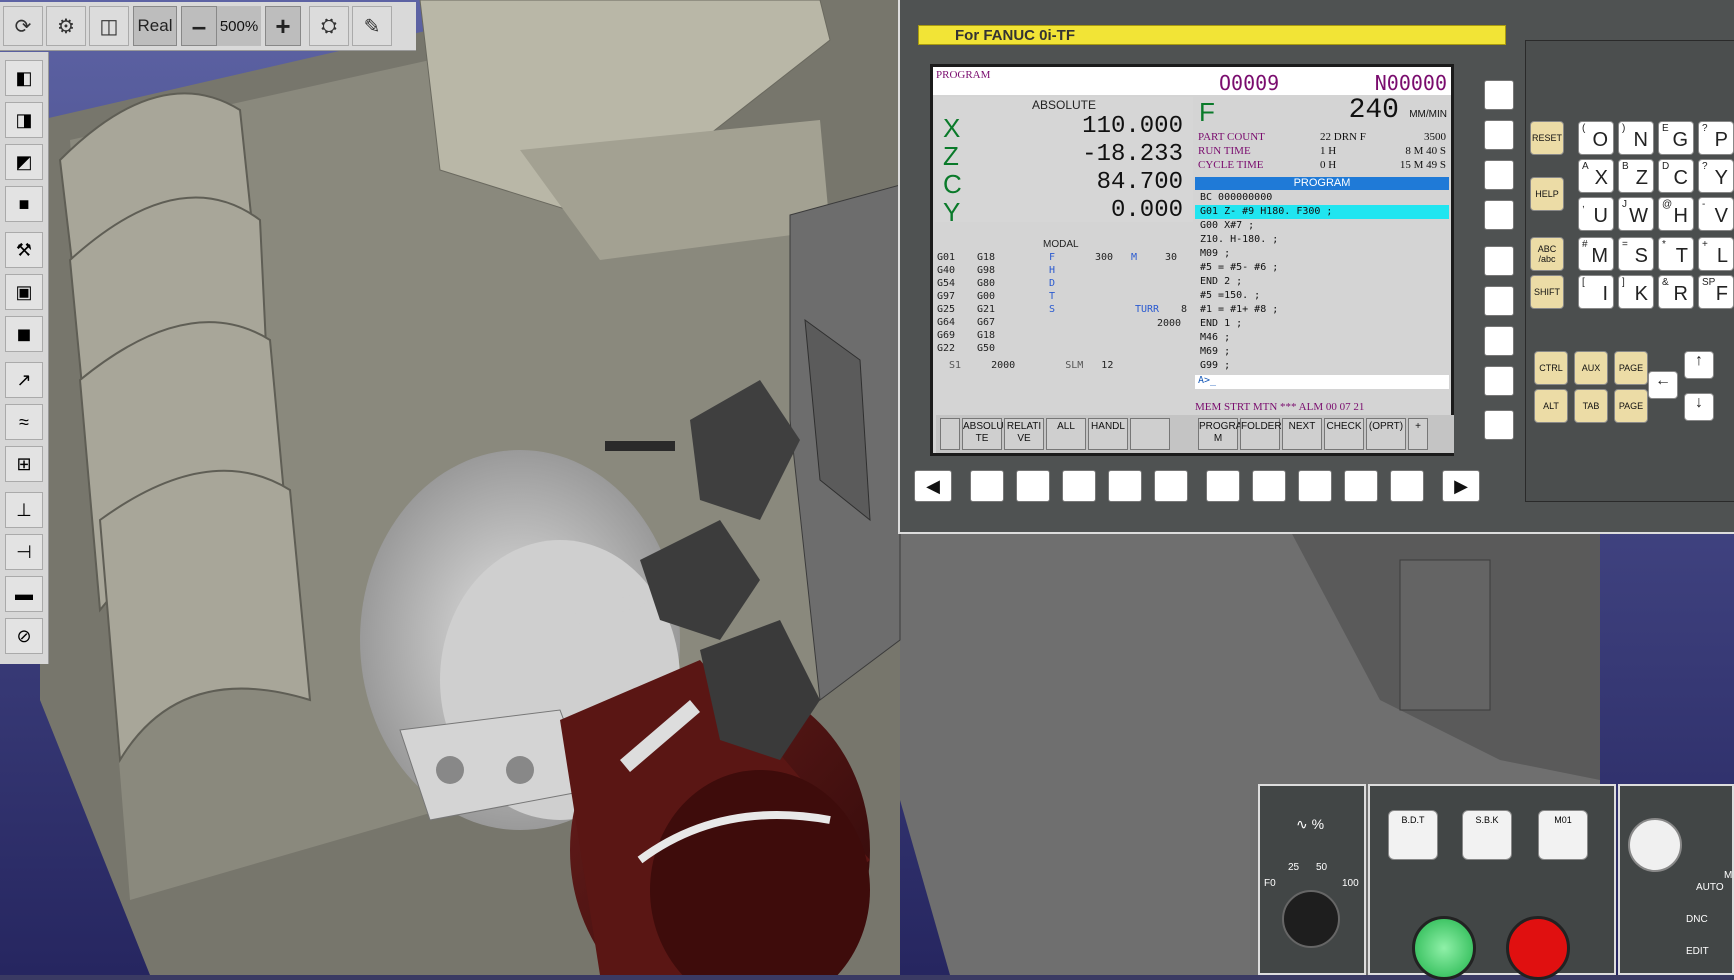  What do you see at coordinates (1322, 296) in the screenshot?
I see `program-line: #5 =150. ;` at bounding box center [1322, 296].